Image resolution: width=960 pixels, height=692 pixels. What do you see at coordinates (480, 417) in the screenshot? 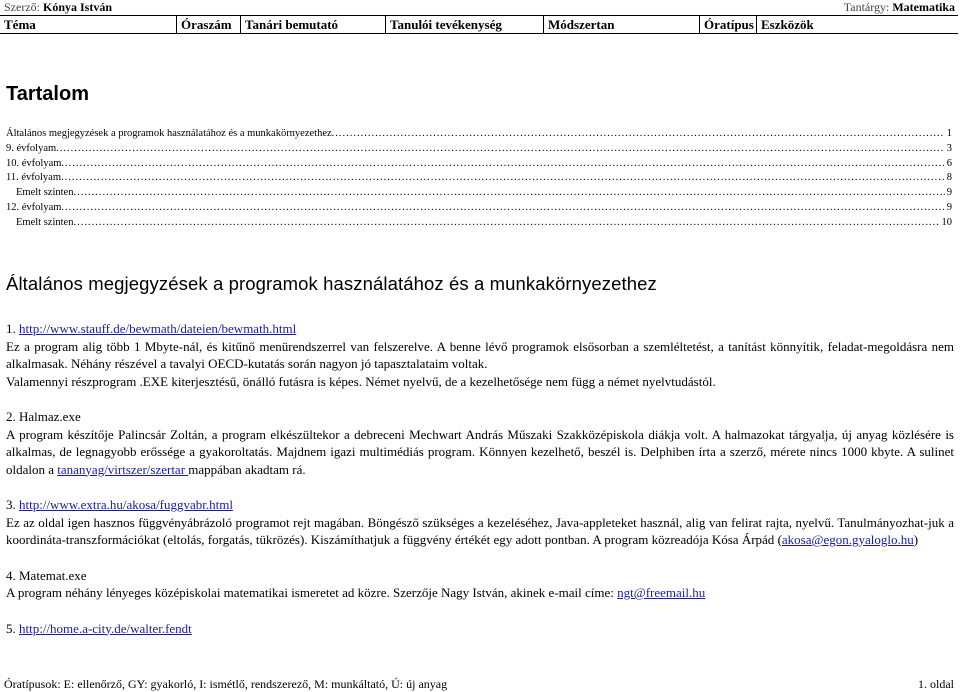
I see `item-2-heading: 2. Halmaz.exe` at bounding box center [480, 417].